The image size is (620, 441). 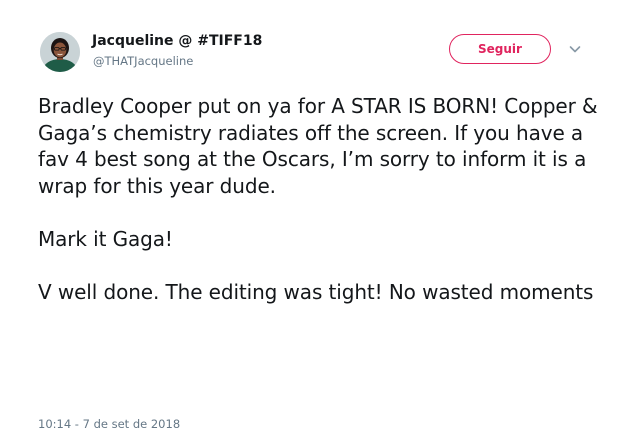 What do you see at coordinates (500, 49) in the screenshot?
I see `follow-button: Seguir` at bounding box center [500, 49].